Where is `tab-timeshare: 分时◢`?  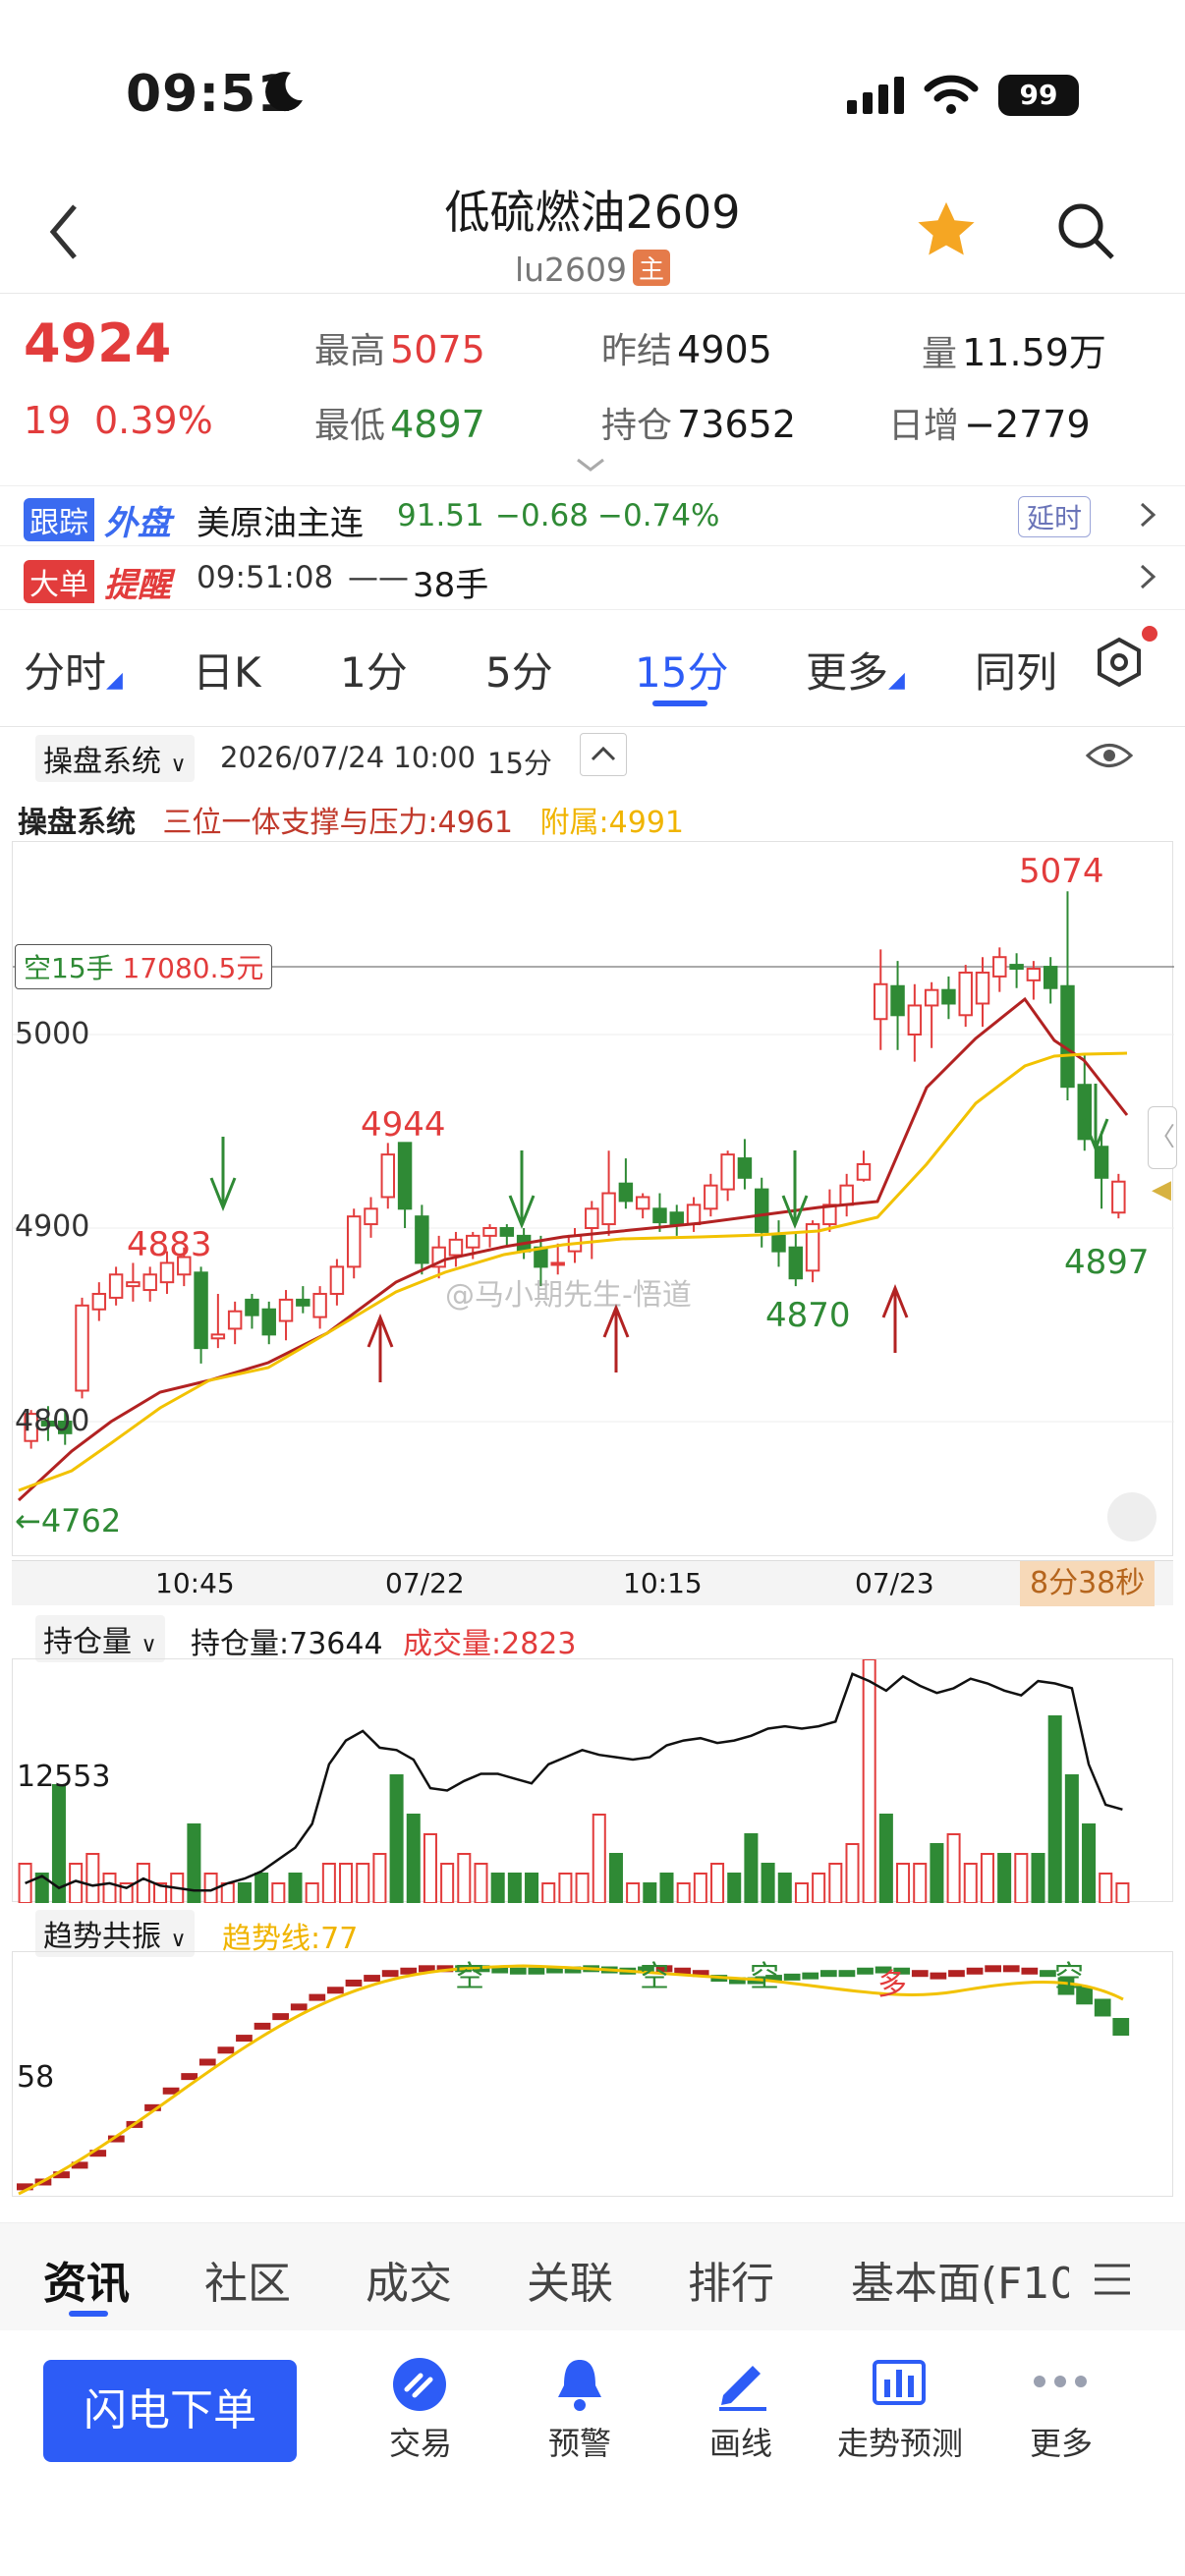
tab-timeshare: 分时◢ is located at coordinates (74, 670).